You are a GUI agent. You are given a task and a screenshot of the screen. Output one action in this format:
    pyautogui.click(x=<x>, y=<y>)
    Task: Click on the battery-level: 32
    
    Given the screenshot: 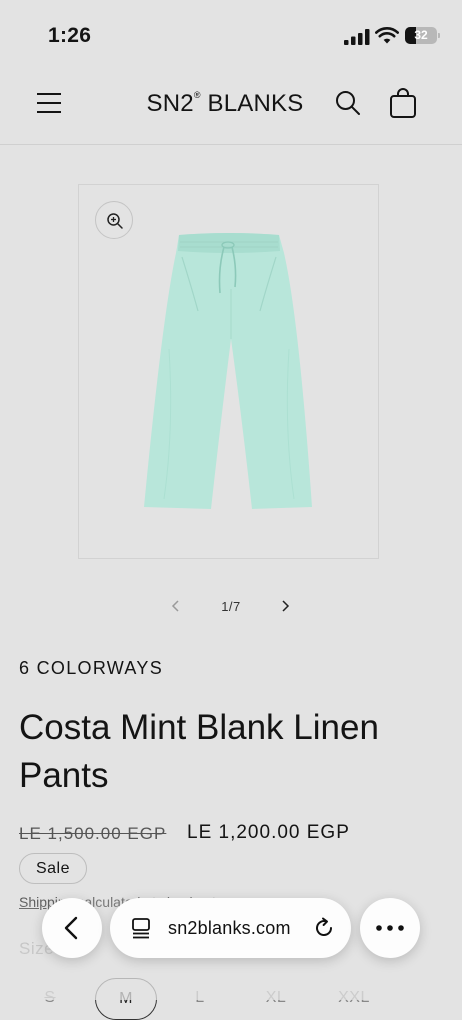 What is the action you would take?
    pyautogui.click(x=421, y=35)
    